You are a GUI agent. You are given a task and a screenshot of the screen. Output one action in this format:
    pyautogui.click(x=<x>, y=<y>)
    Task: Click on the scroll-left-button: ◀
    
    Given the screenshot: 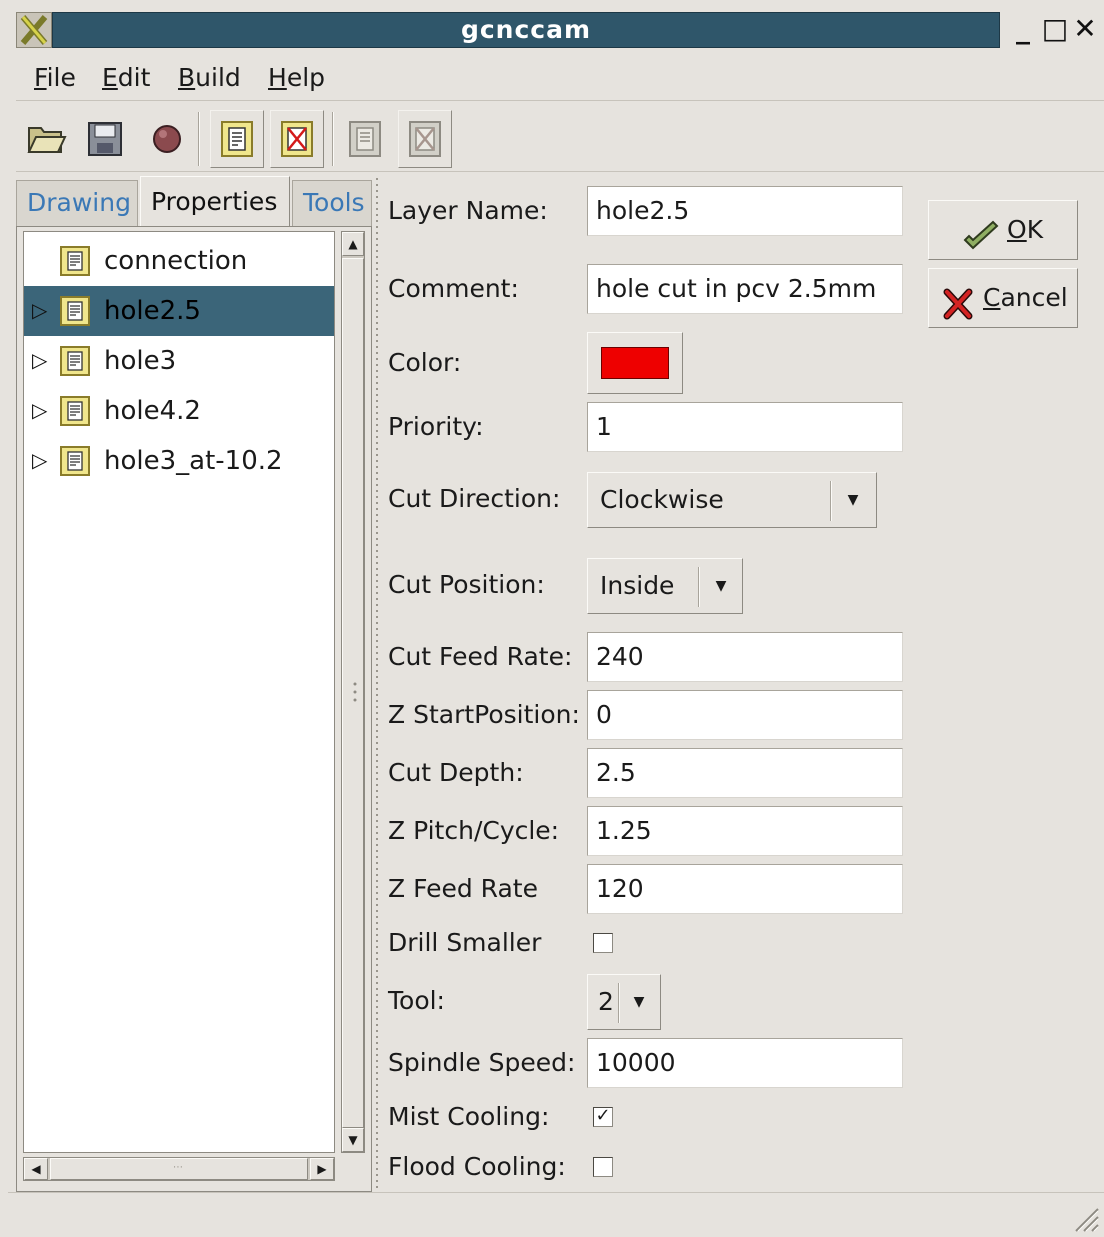 What is the action you would take?
    pyautogui.click(x=36, y=1169)
    